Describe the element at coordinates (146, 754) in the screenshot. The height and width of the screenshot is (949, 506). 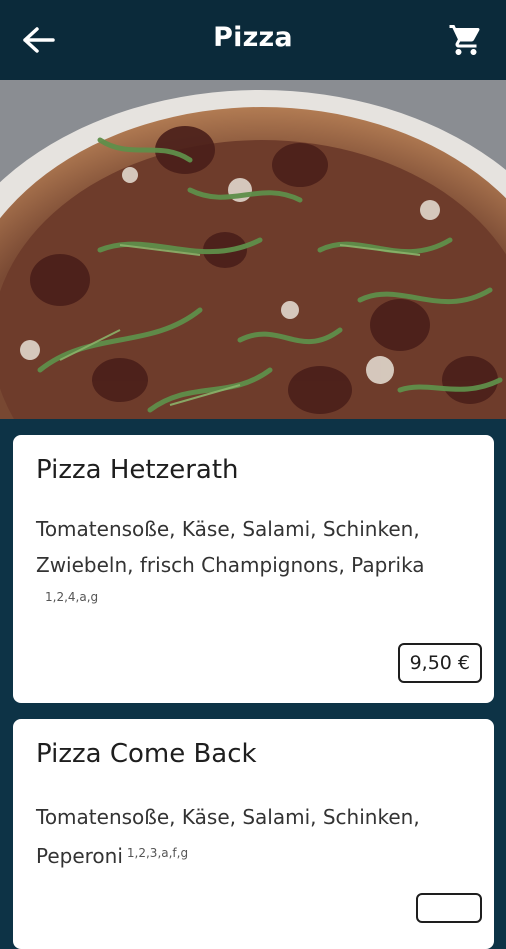
I see `product-name: Pizza Come Back` at that location.